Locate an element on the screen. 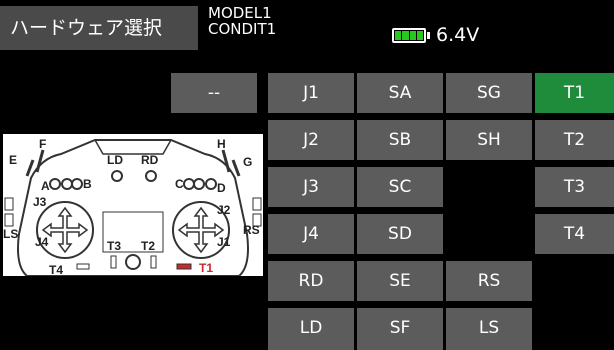 The height and width of the screenshot is (350, 614). hardware-button-sc: SC is located at coordinates (400, 187).